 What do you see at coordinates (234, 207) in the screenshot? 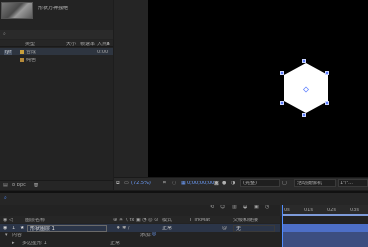
I see `frame-blending-icon: ▥` at bounding box center [234, 207].